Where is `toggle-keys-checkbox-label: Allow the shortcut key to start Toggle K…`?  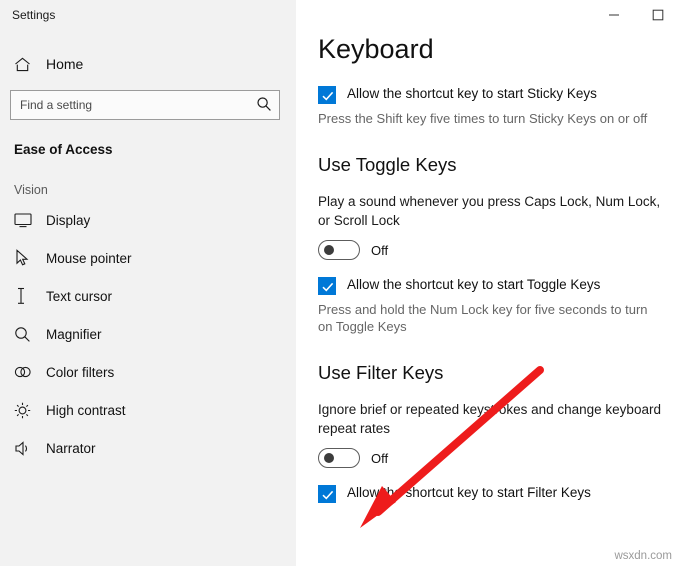
toggle-keys-checkbox-label: Allow the shortcut key to start Toggle K… is located at coordinates (474, 284).